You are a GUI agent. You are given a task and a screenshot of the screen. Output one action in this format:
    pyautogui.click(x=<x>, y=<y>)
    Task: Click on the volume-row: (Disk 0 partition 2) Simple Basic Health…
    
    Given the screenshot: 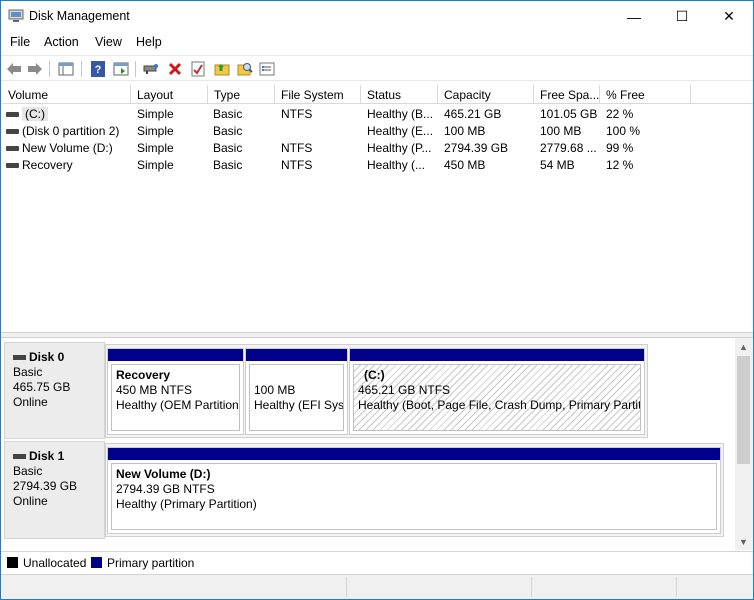 What is the action you would take?
    pyautogui.click(x=377, y=131)
    